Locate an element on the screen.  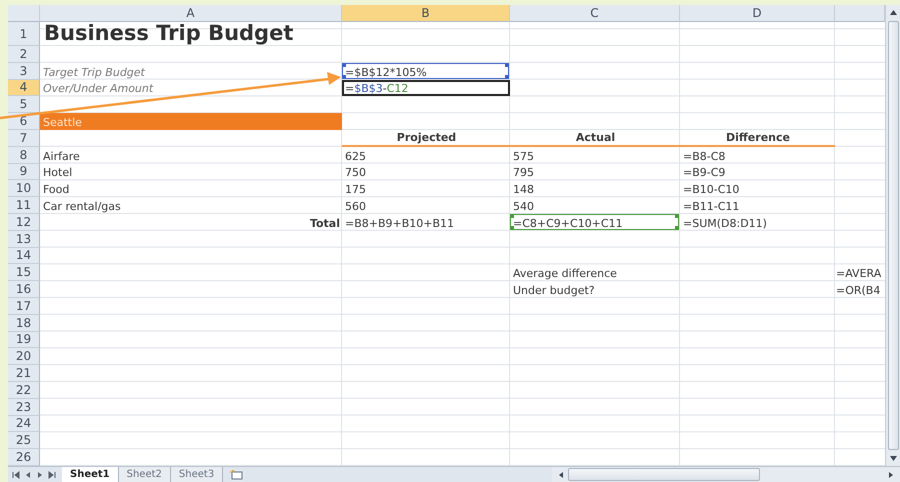
row-header: 21 is located at coordinates (24, 373).